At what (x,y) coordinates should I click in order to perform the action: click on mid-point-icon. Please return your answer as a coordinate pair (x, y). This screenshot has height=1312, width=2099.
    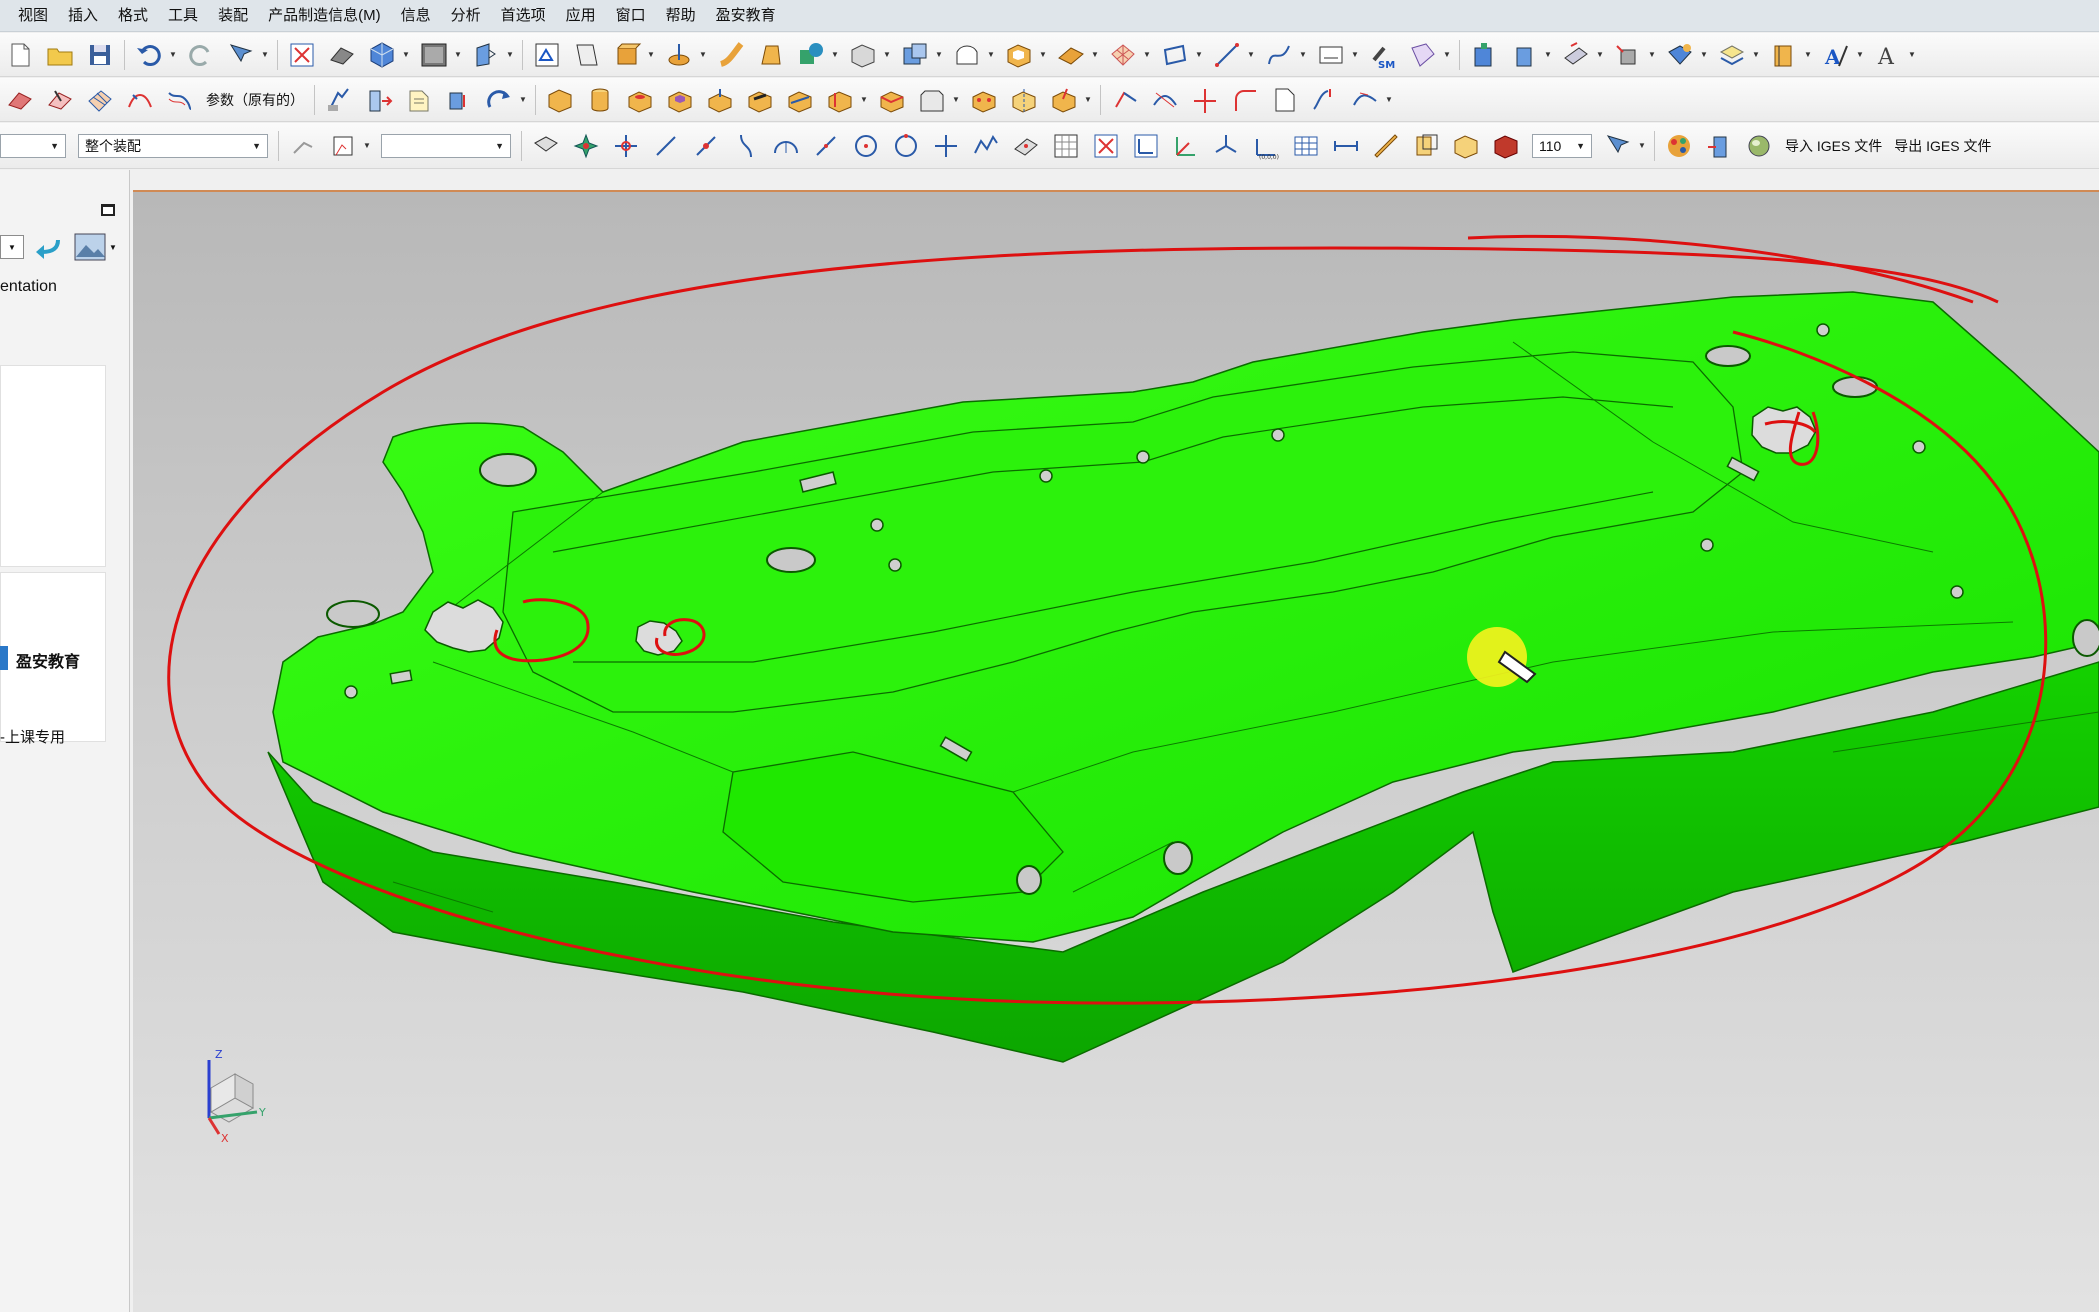
    Looking at the image, I should click on (666, 146).